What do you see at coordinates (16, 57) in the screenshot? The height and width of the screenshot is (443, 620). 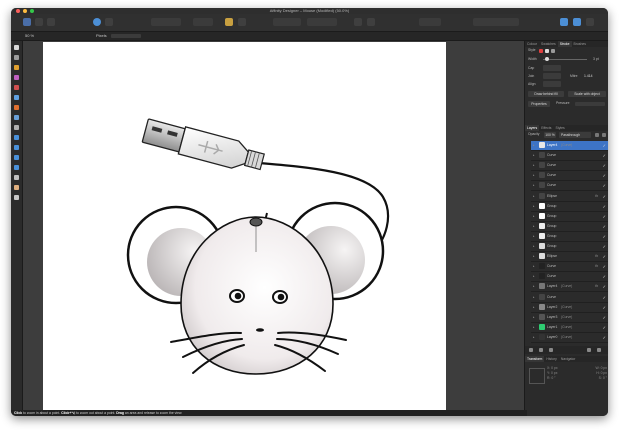 I see `node-tool-icon` at bounding box center [16, 57].